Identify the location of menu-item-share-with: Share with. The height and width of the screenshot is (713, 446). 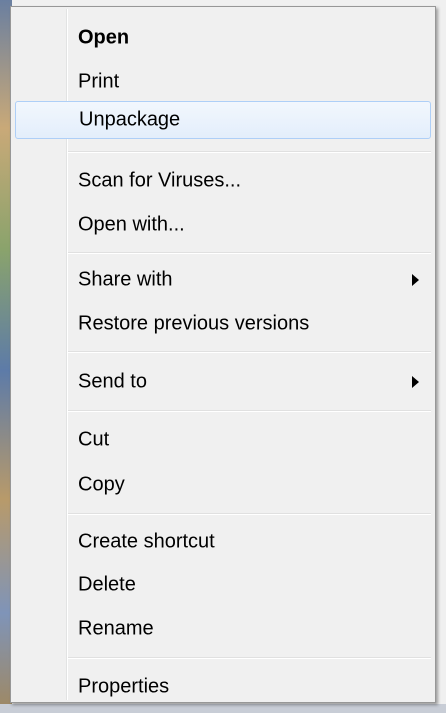
(223, 280).